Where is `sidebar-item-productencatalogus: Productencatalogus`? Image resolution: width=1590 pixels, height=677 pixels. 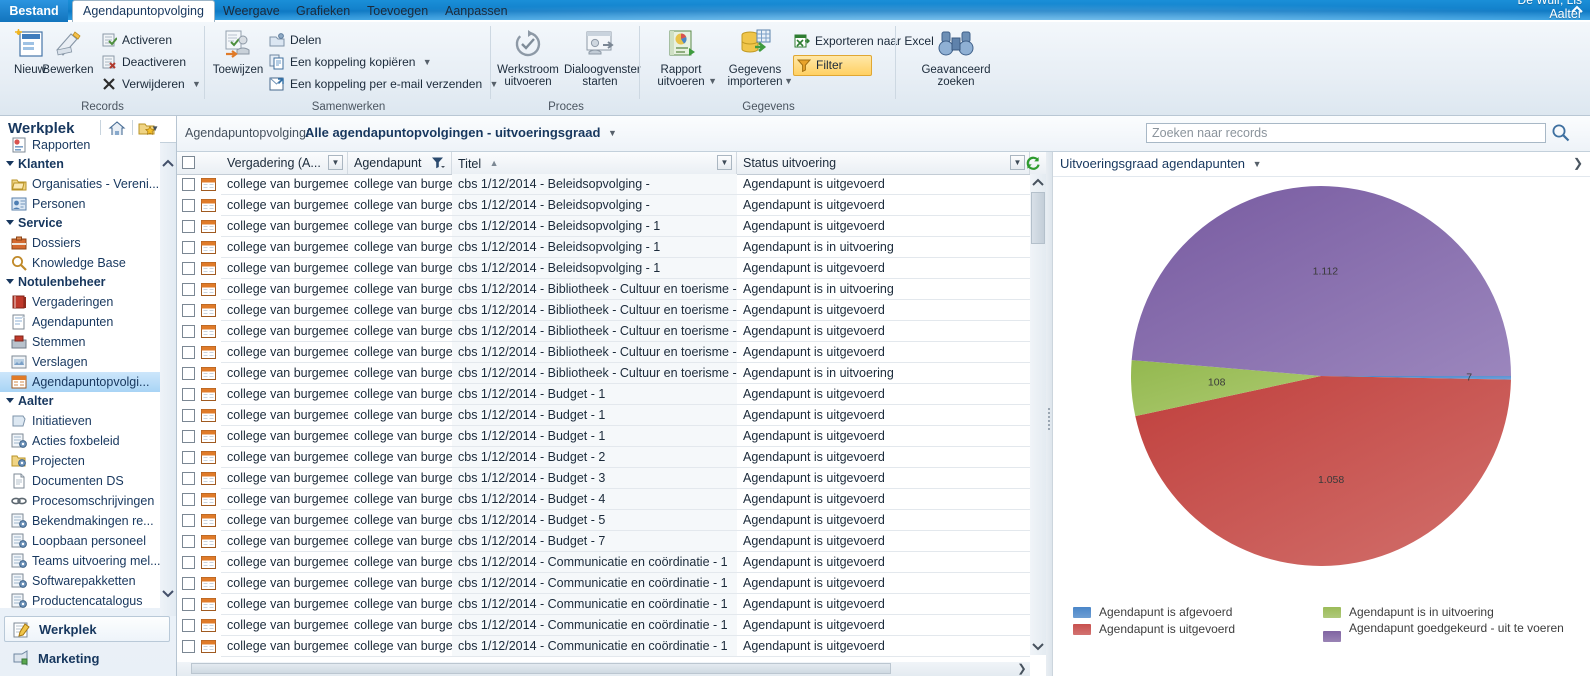 sidebar-item-productencatalogus: Productencatalogus is located at coordinates (80, 599).